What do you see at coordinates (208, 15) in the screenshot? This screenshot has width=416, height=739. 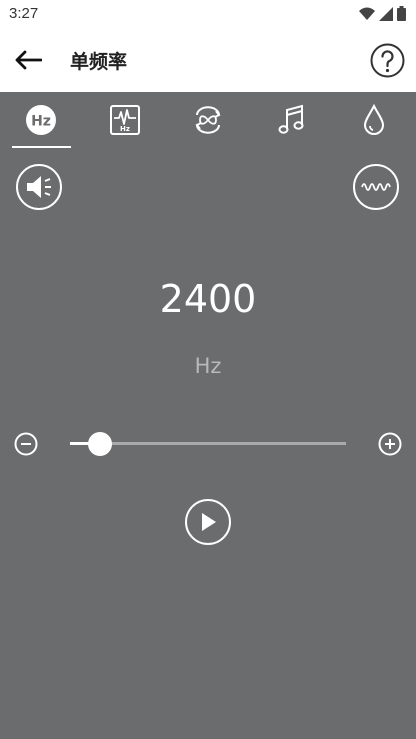 I see `status-bar: 3:27` at bounding box center [208, 15].